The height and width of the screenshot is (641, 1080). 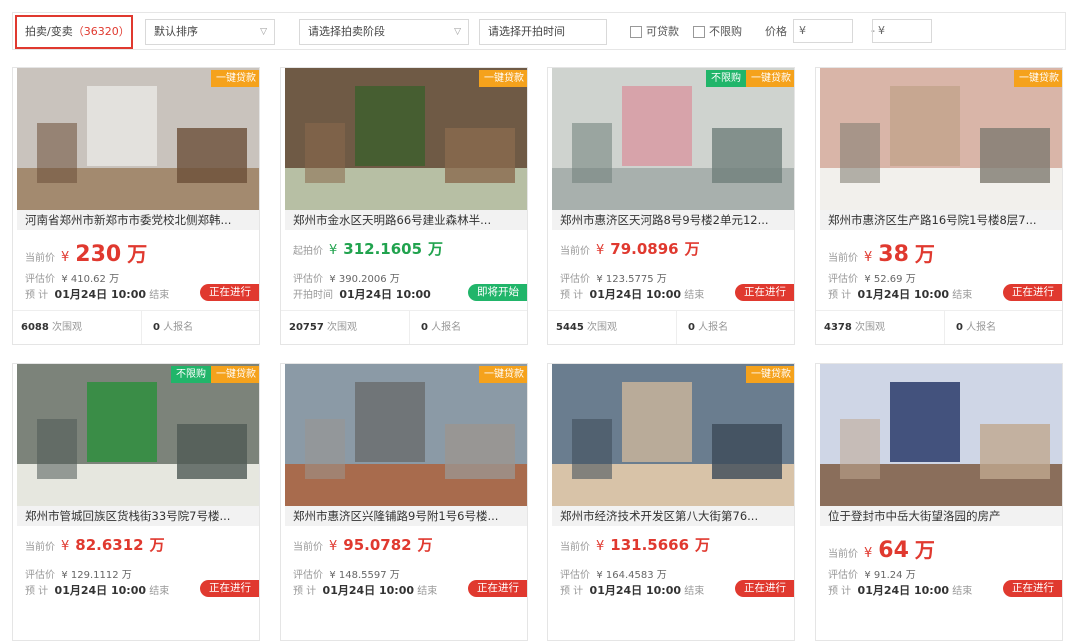 I want to click on checkbox-box, so click(x=636, y=32).